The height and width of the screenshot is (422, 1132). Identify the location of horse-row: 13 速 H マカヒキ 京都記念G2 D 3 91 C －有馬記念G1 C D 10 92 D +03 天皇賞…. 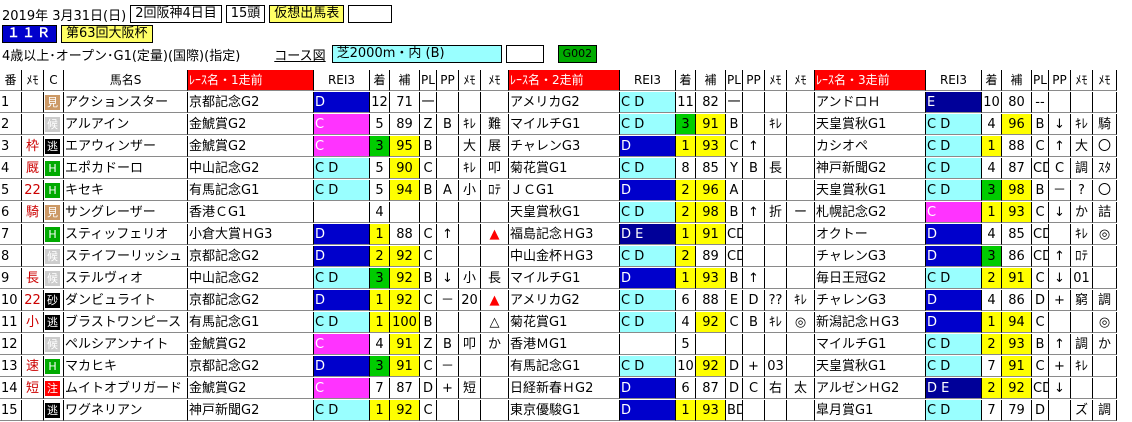
(558, 367).